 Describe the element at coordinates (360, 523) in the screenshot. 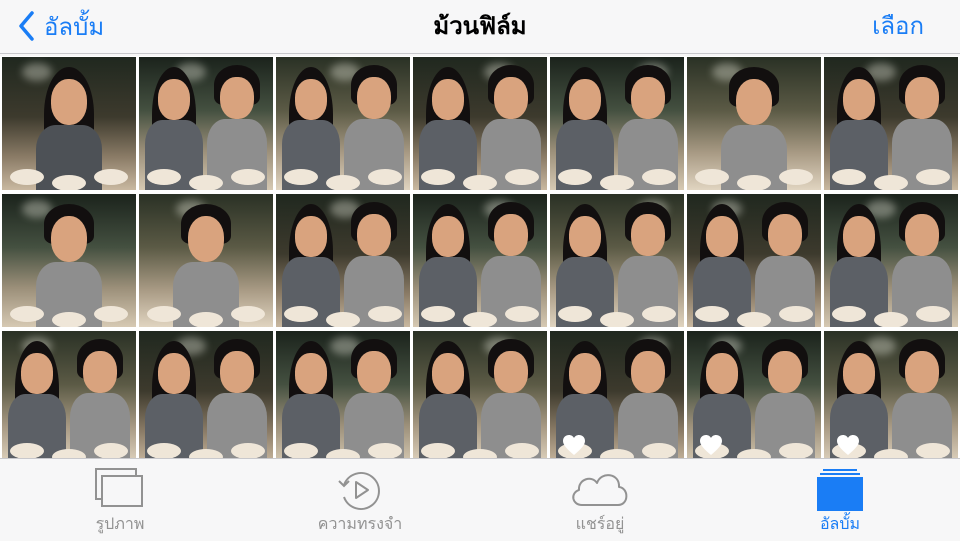

I see `tab-memories-label: ความทรงจำ` at that location.